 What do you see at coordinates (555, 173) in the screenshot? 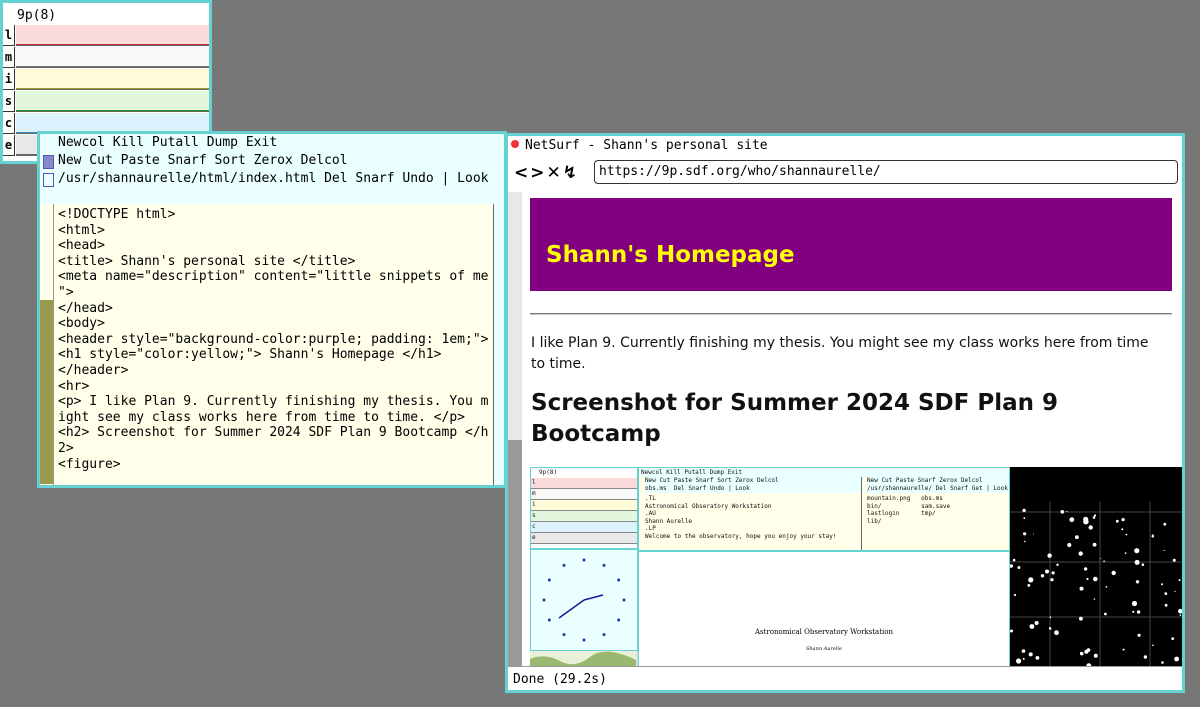
I see `stop-icon: ✕` at bounding box center [555, 173].